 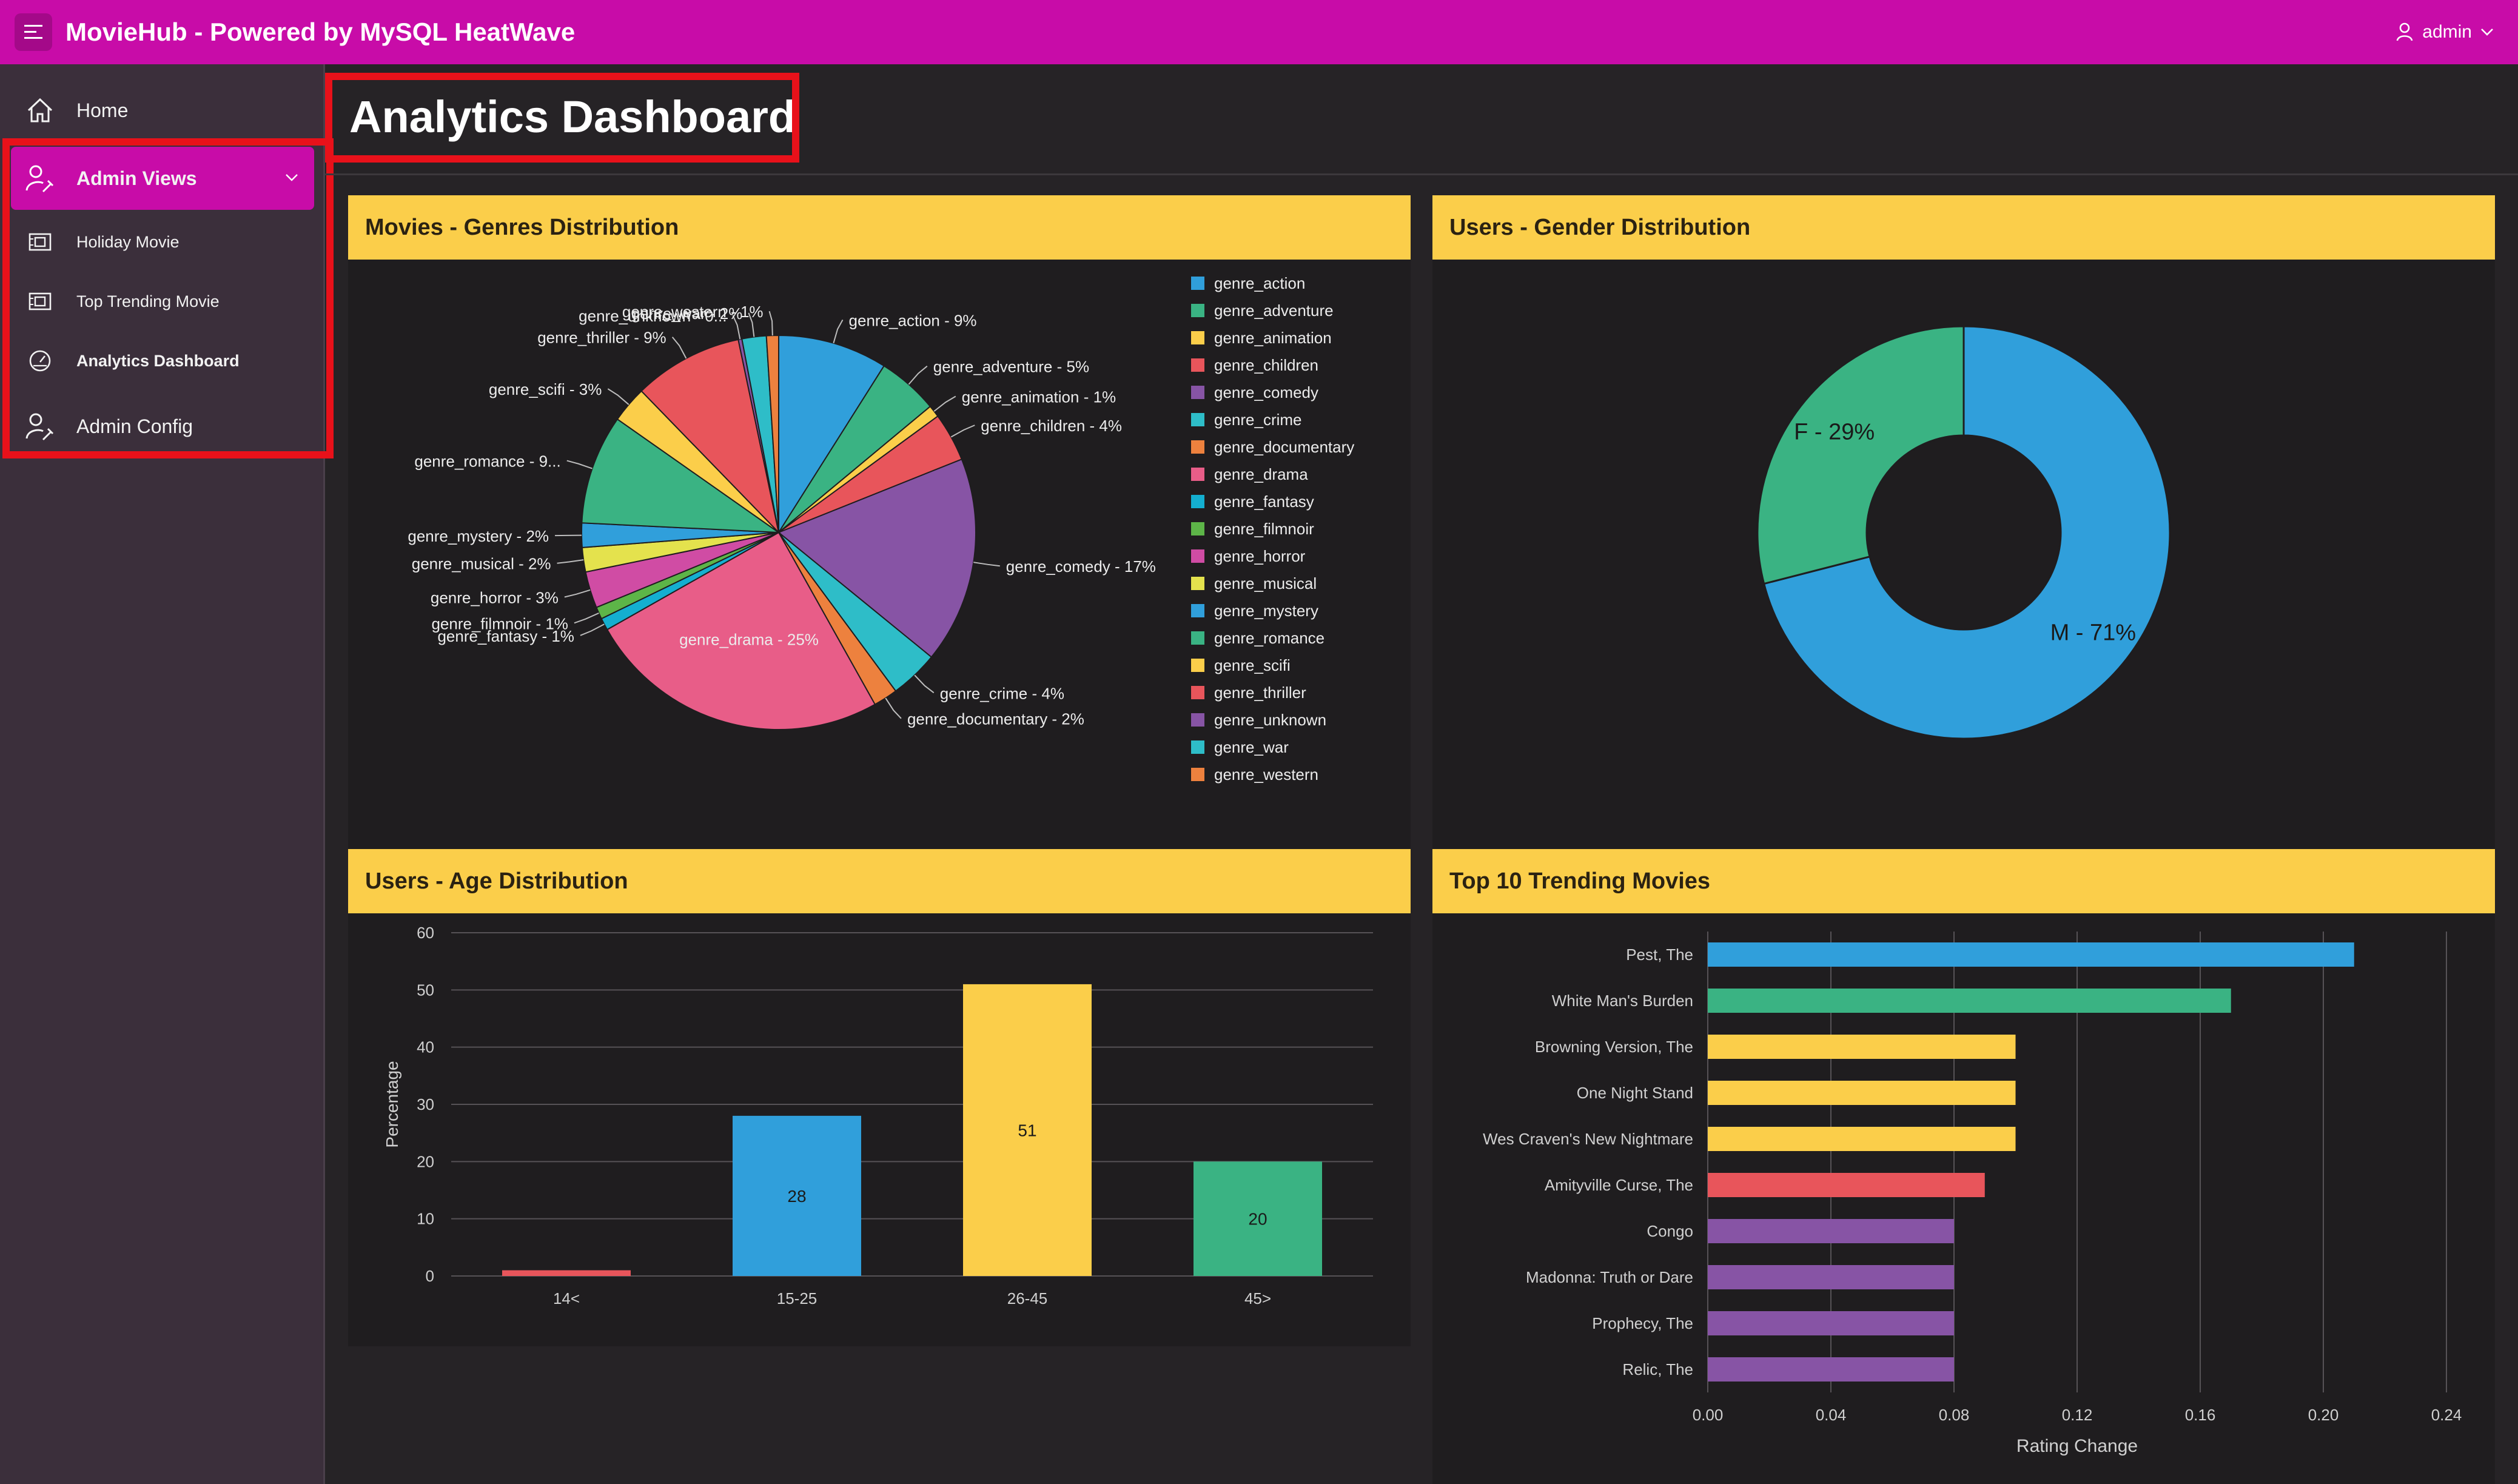 I want to click on pie-slice-label: genre_action - 9%, so click(x=913, y=320).